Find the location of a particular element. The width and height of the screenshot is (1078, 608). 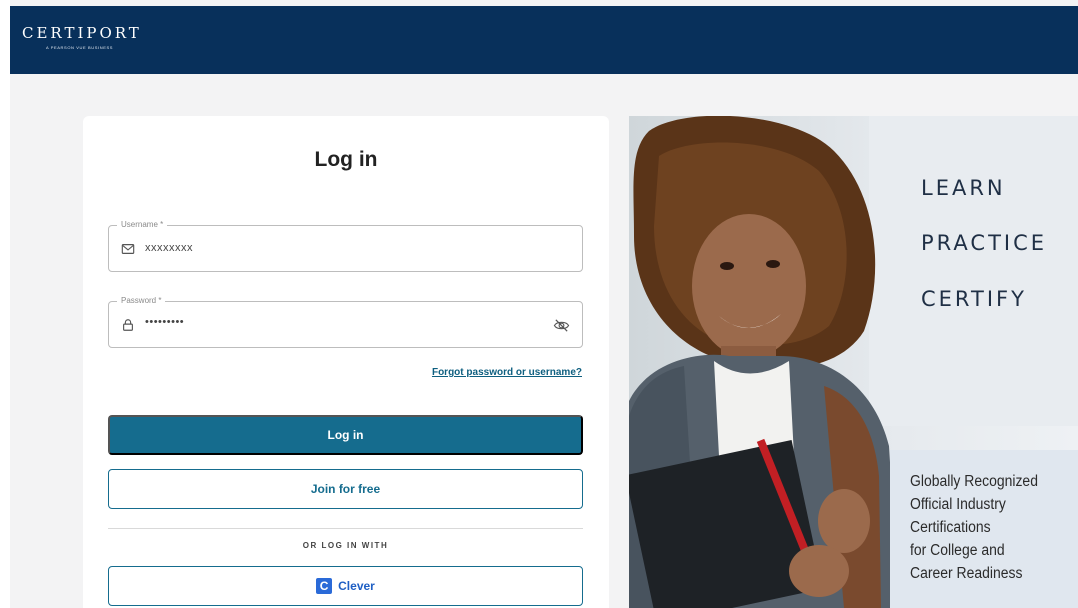

eye-off-icon is located at coordinates (561, 325).